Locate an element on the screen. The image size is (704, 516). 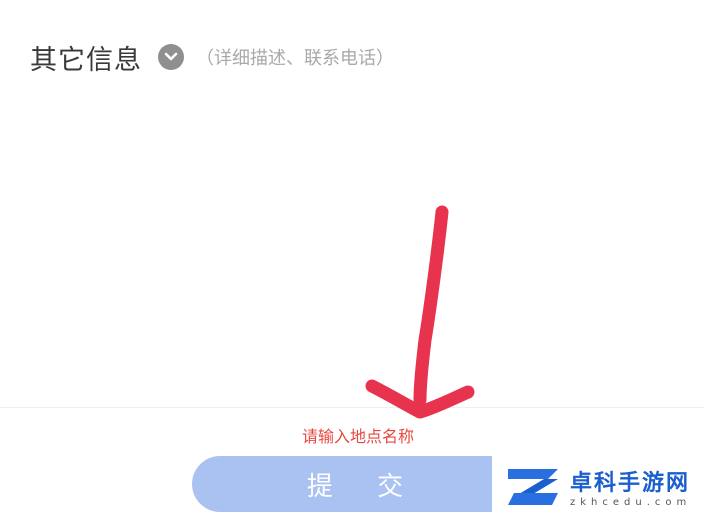
chevron-down-icon is located at coordinates (171, 57).